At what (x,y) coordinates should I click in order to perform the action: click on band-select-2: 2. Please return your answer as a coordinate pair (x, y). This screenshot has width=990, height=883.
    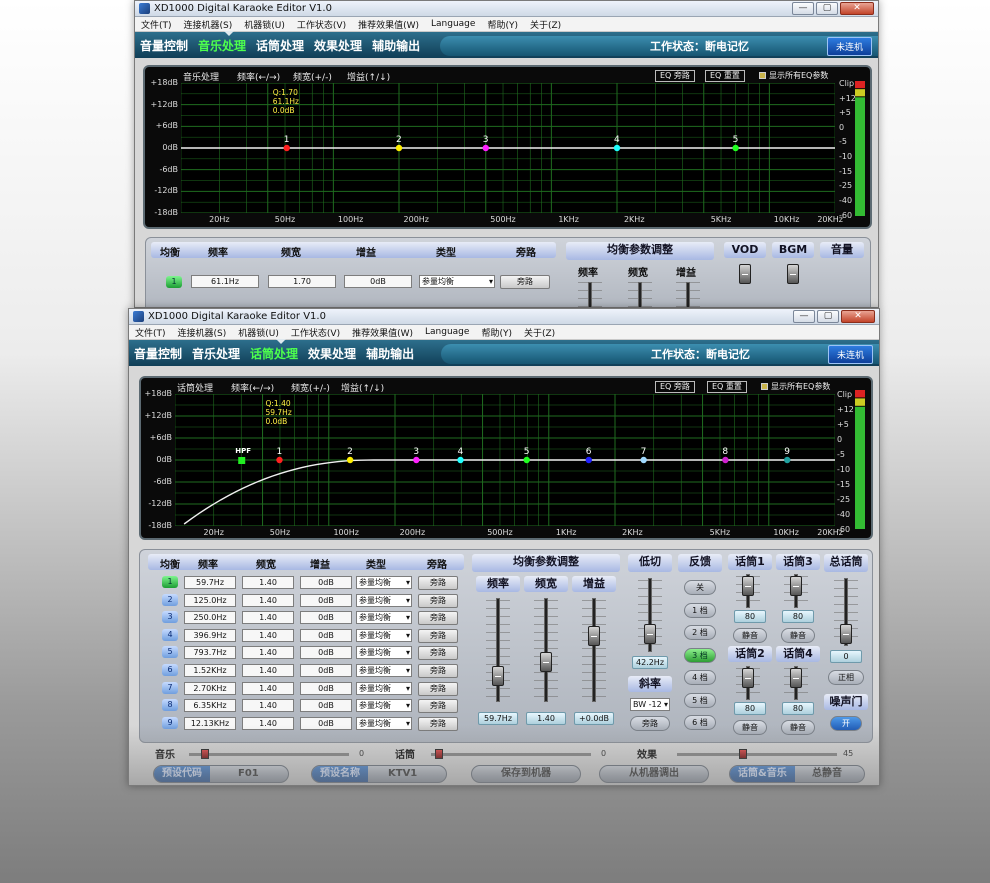
    Looking at the image, I should click on (170, 599).